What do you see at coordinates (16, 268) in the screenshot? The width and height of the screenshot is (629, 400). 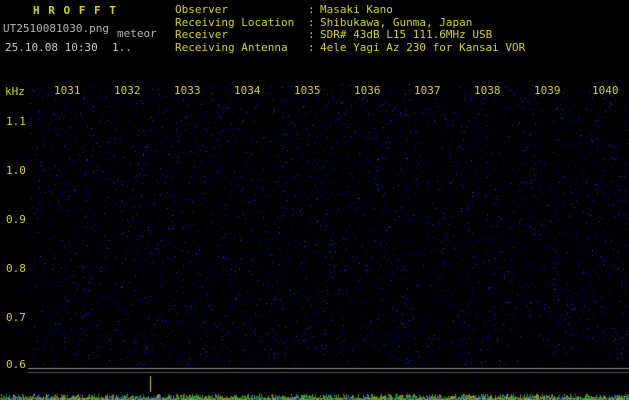 I see `y-tick: 0.8` at bounding box center [16, 268].